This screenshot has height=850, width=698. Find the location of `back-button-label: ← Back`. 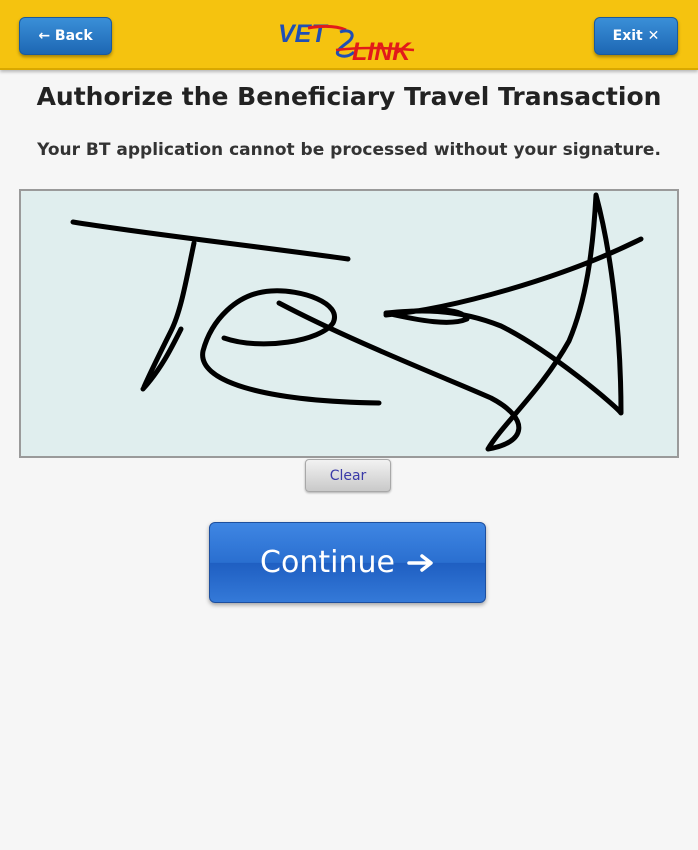

back-button-label: ← Back is located at coordinates (65, 36).